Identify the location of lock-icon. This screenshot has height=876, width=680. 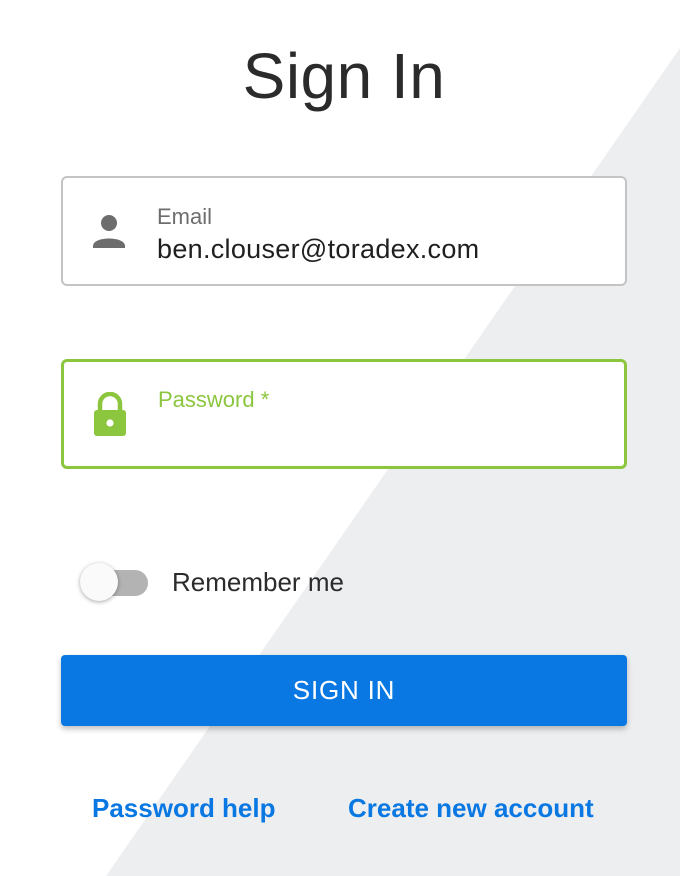
(110, 413).